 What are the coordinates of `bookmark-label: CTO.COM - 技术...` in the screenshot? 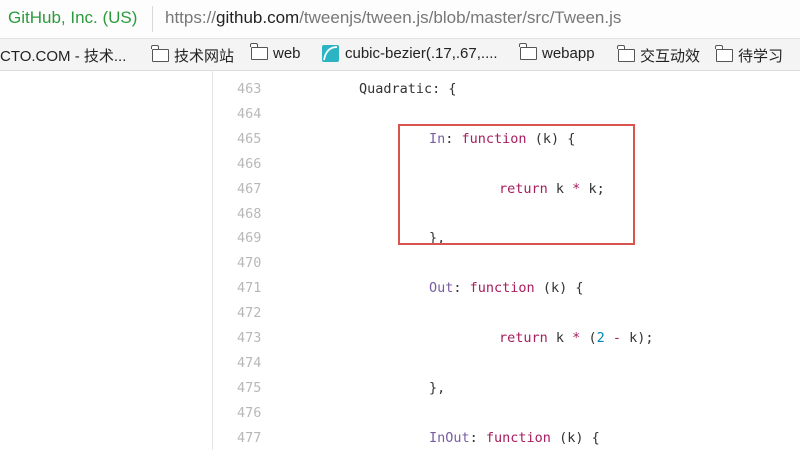 It's located at (63, 56).